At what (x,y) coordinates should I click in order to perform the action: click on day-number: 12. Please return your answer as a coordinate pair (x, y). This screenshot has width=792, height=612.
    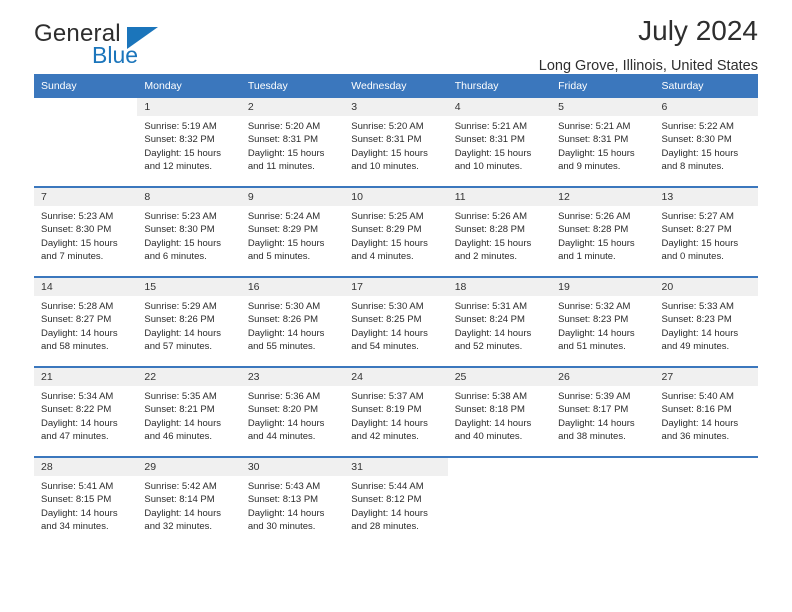
    Looking at the image, I should click on (603, 197).